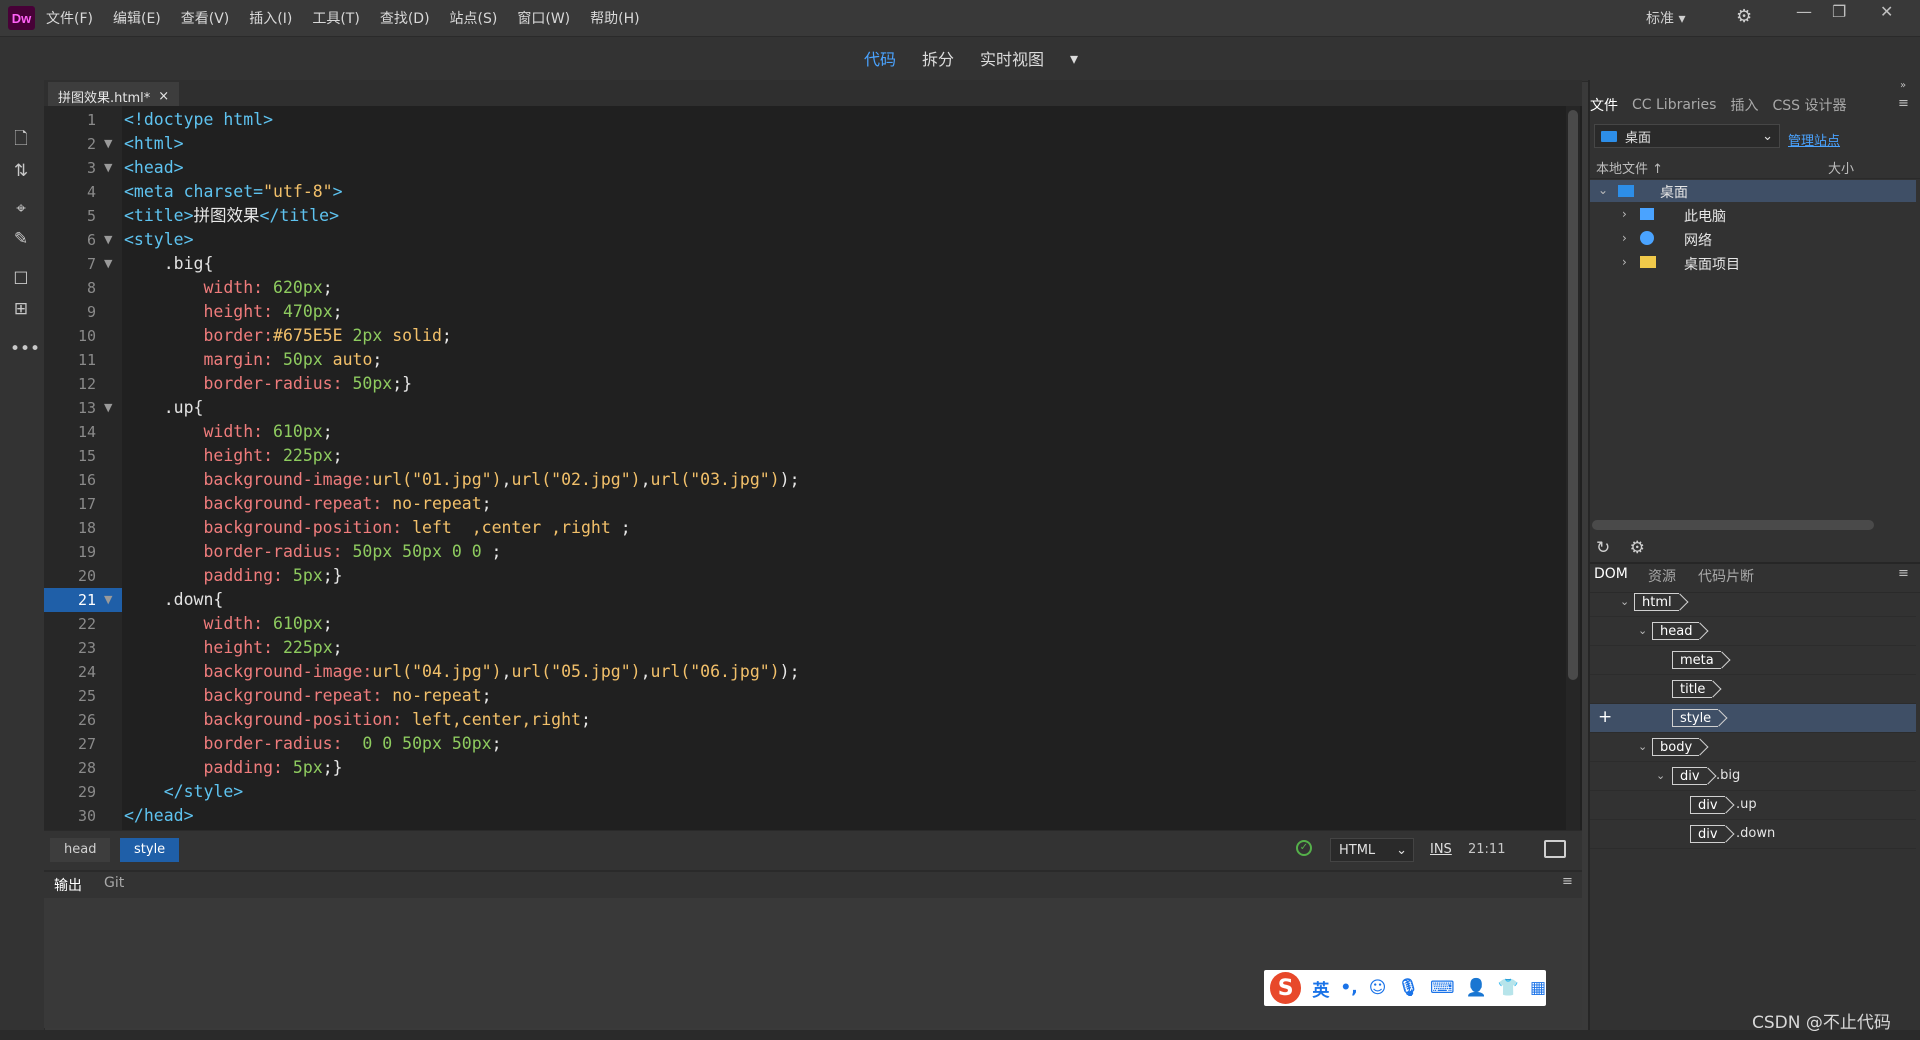  Describe the element at coordinates (1656, 602) in the screenshot. I see `dom-tag: html` at that location.